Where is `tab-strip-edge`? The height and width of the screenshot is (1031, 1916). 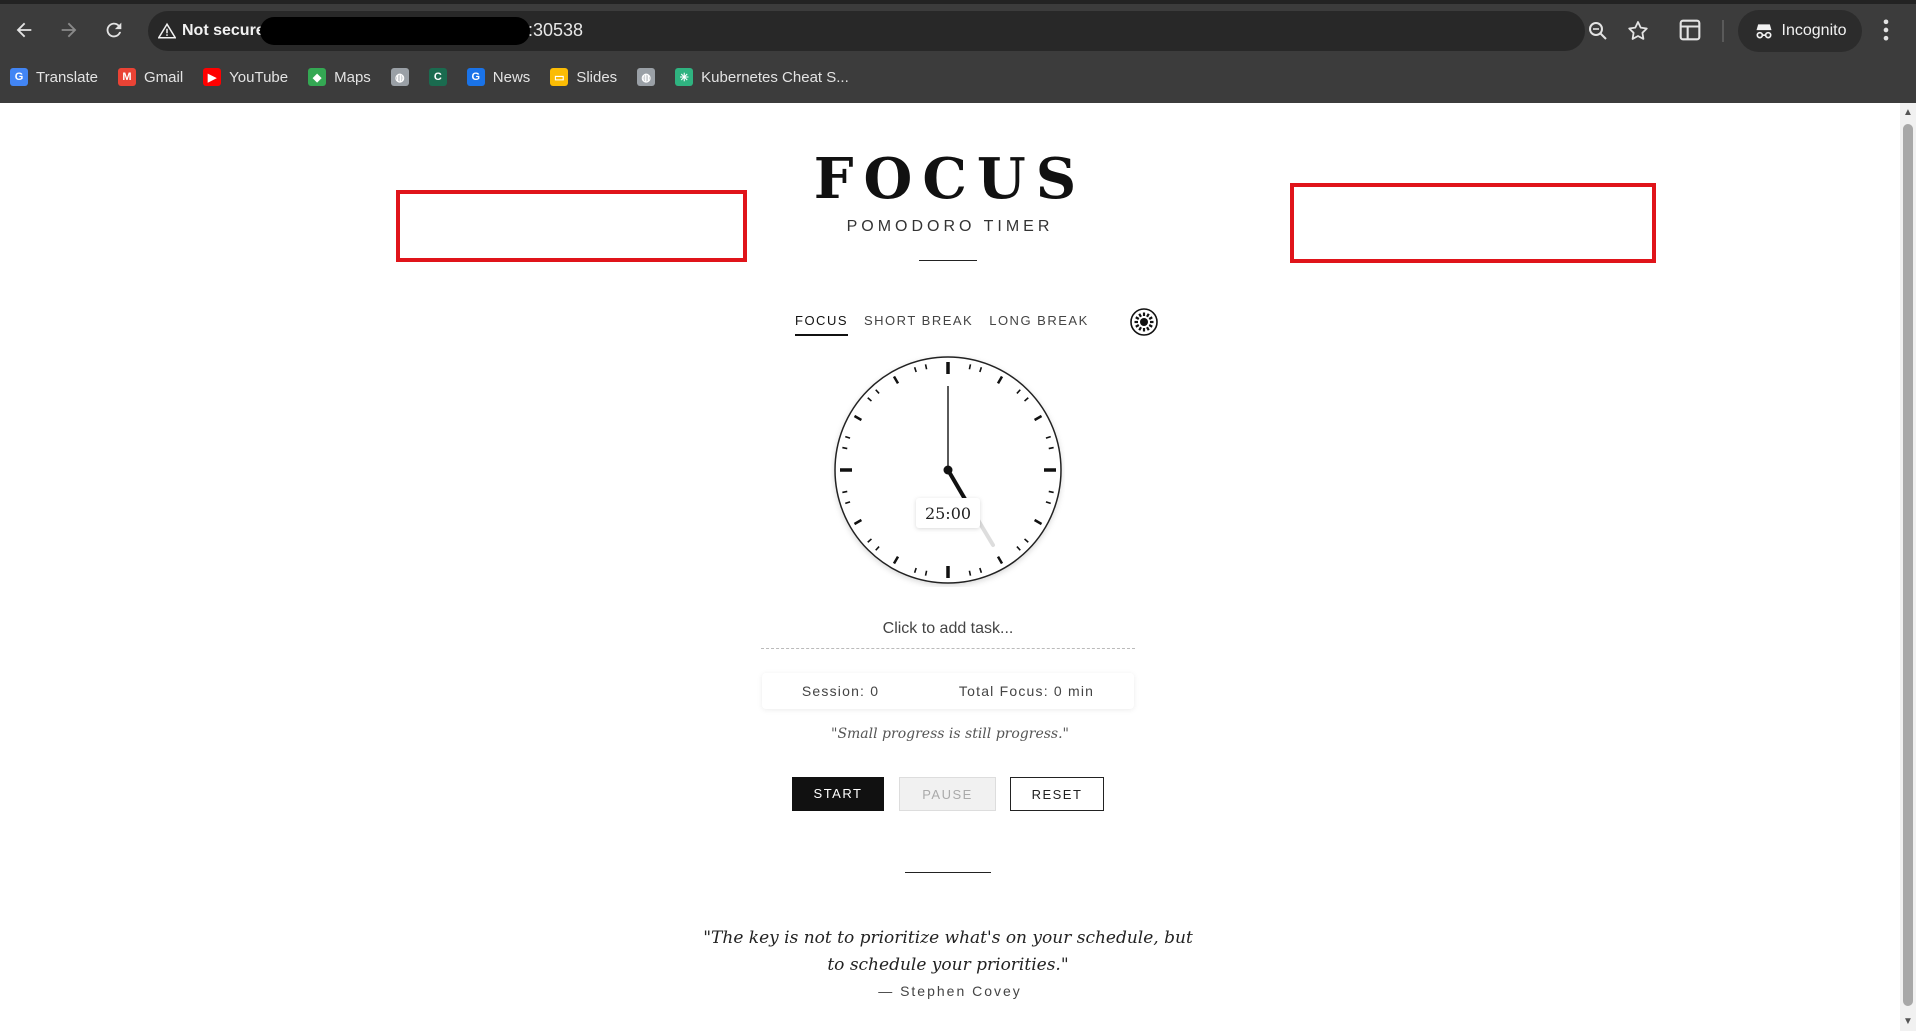 tab-strip-edge is located at coordinates (958, 2).